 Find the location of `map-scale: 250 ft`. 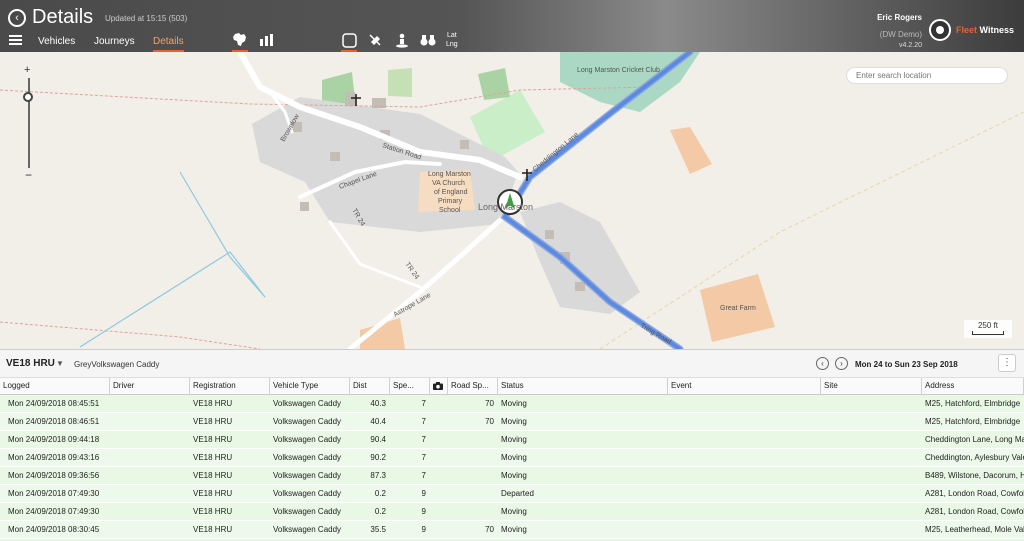

map-scale: 250 ft is located at coordinates (988, 329).